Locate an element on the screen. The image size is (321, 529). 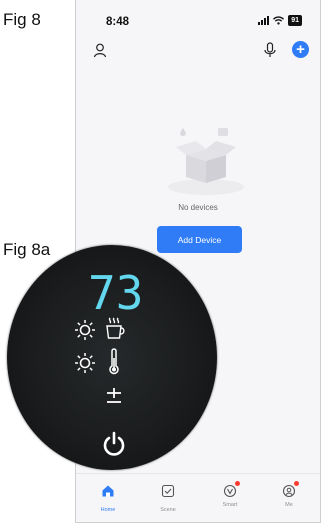
status-bar: 8:48 91 is located at coordinates (198, 20).